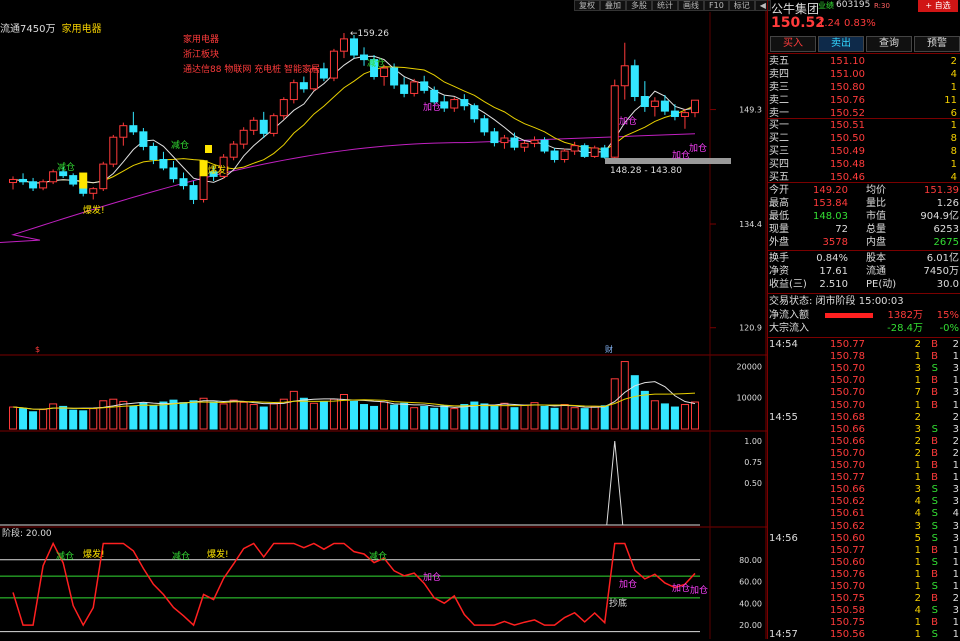 Image resolution: width=960 pixels, height=641 pixels. Describe the element at coordinates (613, 5) in the screenshot. I see `toolbar-button-diejia: 叠加` at that location.